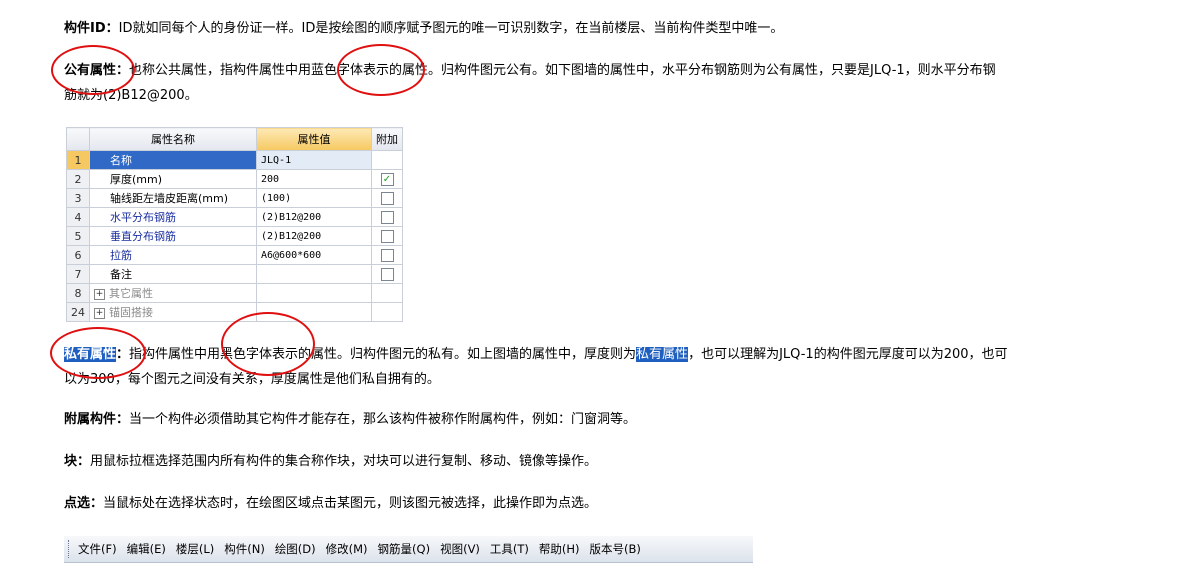 The width and height of the screenshot is (1184, 563). Describe the element at coordinates (252, 379) in the screenshot. I see `paragraph-text-line2: 以为300，每个图元之间没有关系，厚度属性是他们私自拥有的。` at that location.